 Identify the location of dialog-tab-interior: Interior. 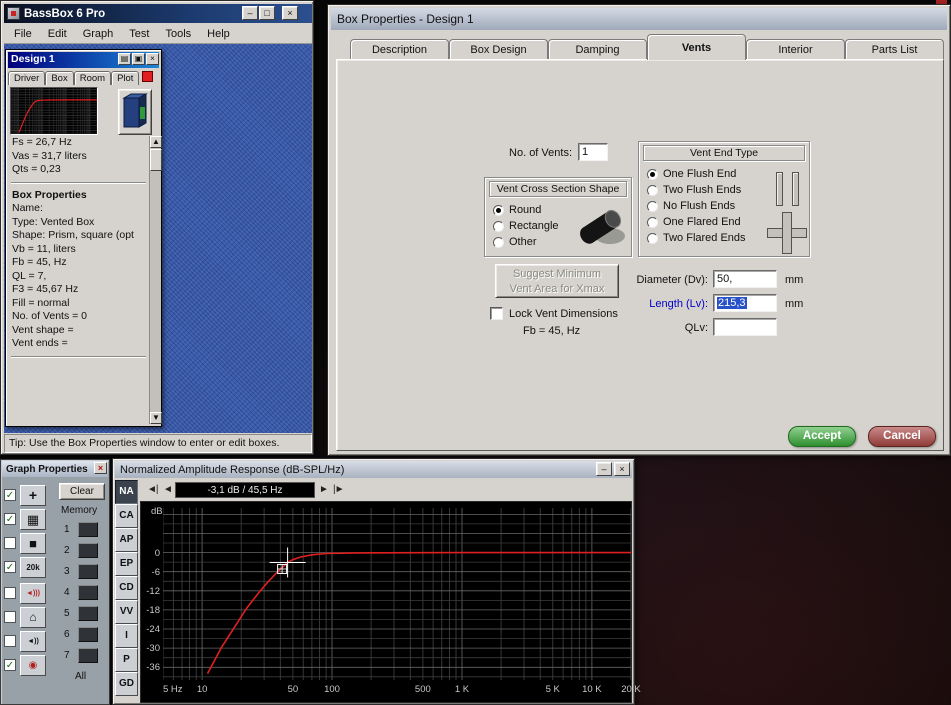
(795, 49).